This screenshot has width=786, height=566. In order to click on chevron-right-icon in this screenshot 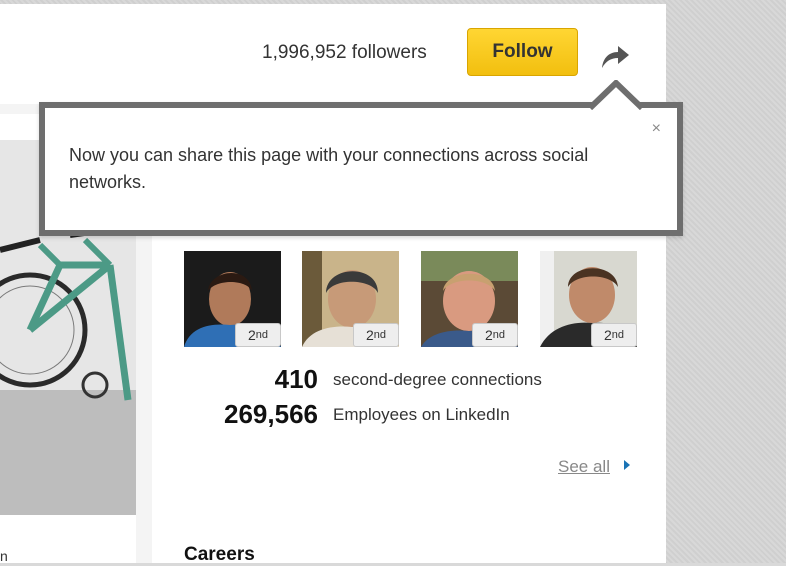, I will do `click(627, 465)`.